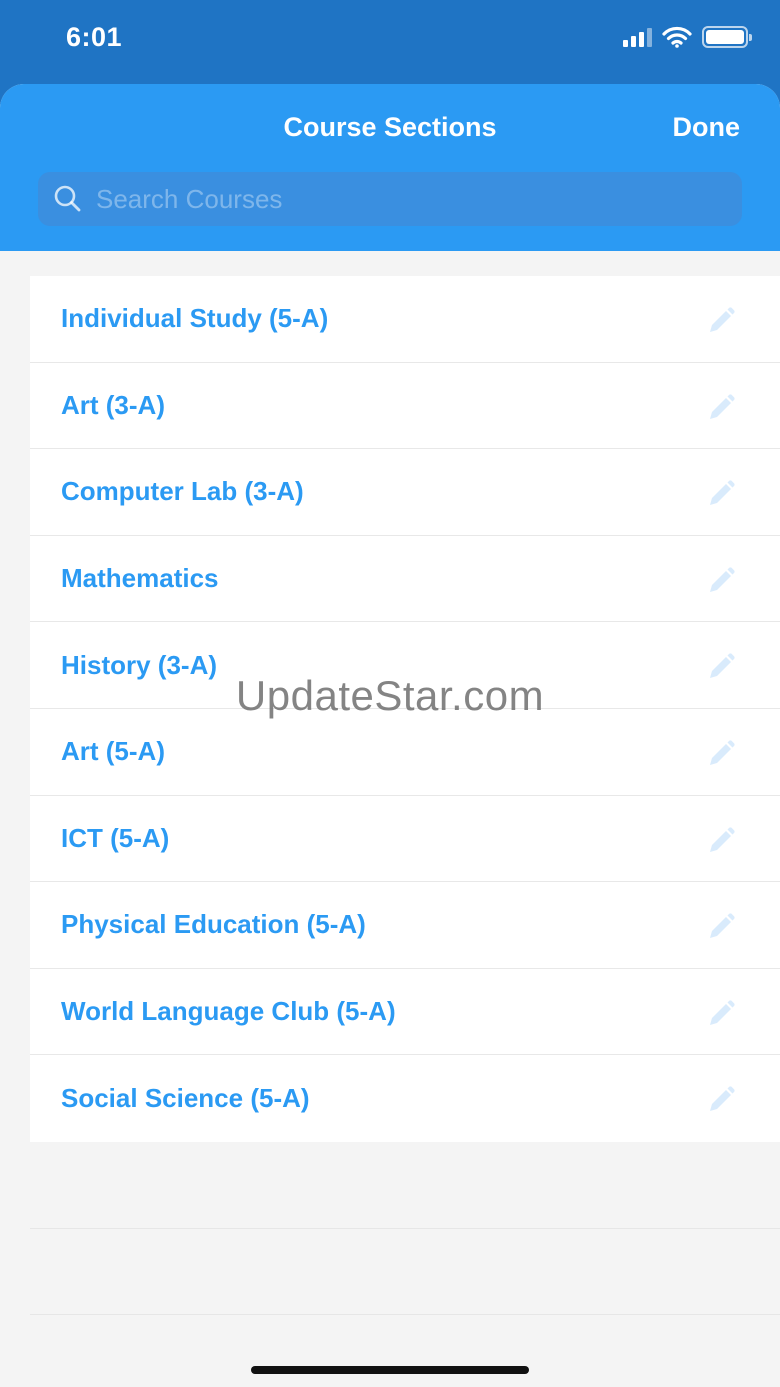 The height and width of the screenshot is (1387, 780). What do you see at coordinates (637, 37) in the screenshot?
I see `cellular-signal-icon` at bounding box center [637, 37].